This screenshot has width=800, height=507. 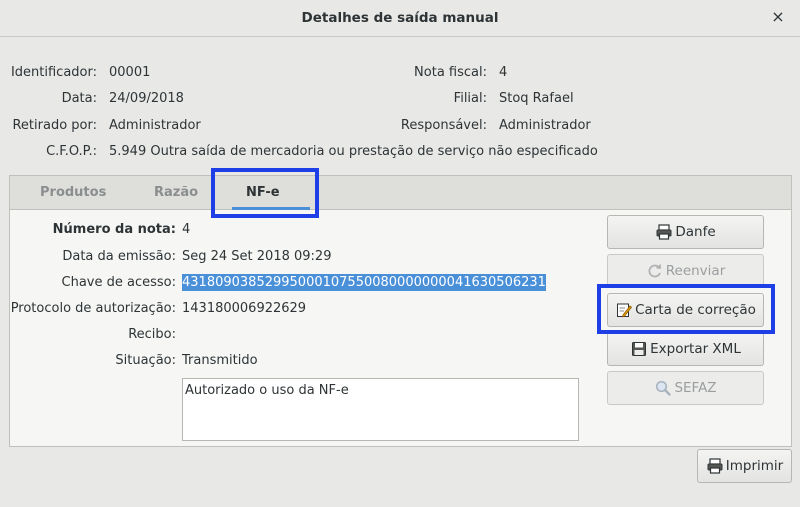 I want to click on active-tab-indicator, so click(x=271, y=208).